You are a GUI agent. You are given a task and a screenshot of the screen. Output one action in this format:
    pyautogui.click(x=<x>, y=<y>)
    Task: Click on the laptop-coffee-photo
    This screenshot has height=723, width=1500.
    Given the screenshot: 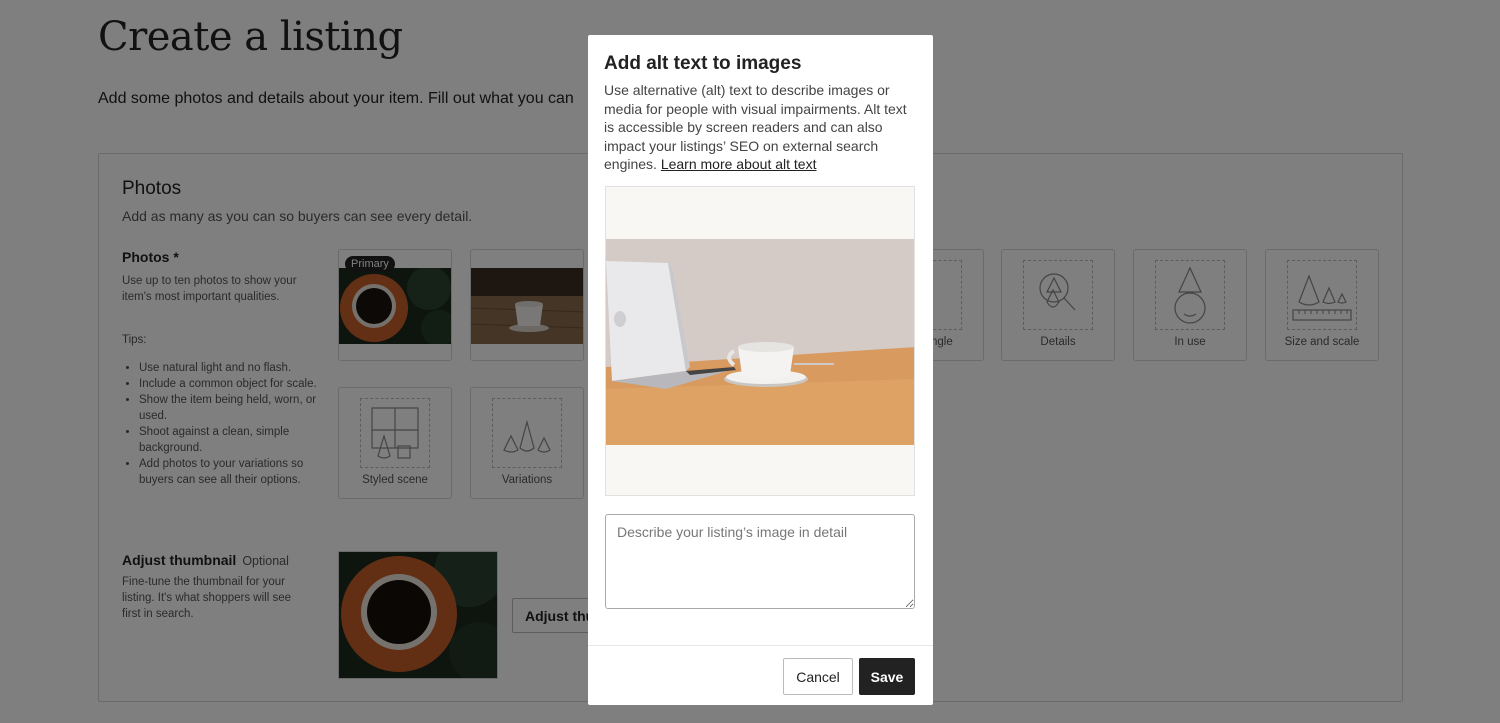 What is the action you would take?
    pyautogui.click(x=760, y=342)
    